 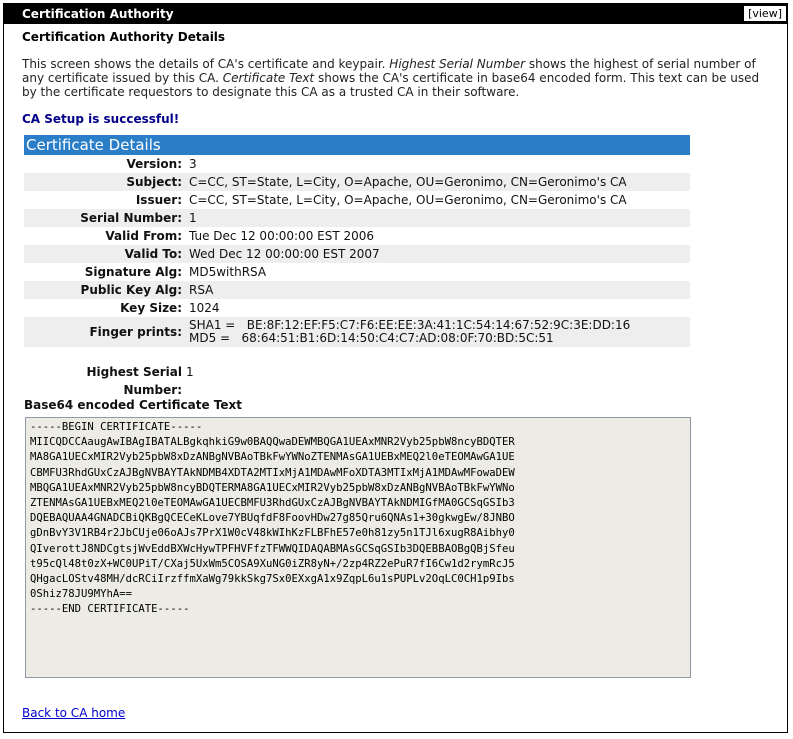 What do you see at coordinates (158, 200) in the screenshot?
I see `detail-label: Issuer:` at bounding box center [158, 200].